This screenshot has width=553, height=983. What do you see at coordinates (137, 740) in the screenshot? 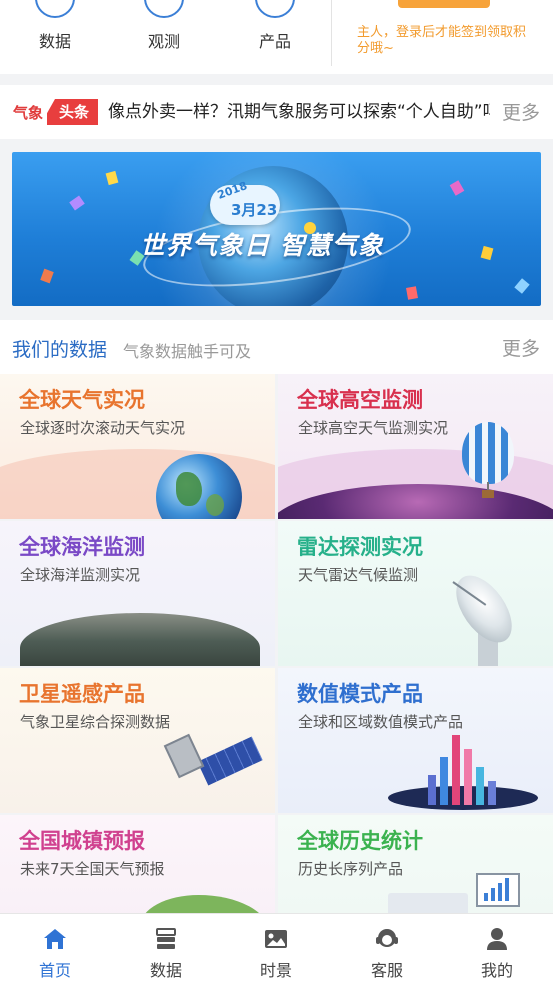
I see `tile-satellite: 卫星遥感产品 气象卫星综合探测数据` at bounding box center [137, 740].